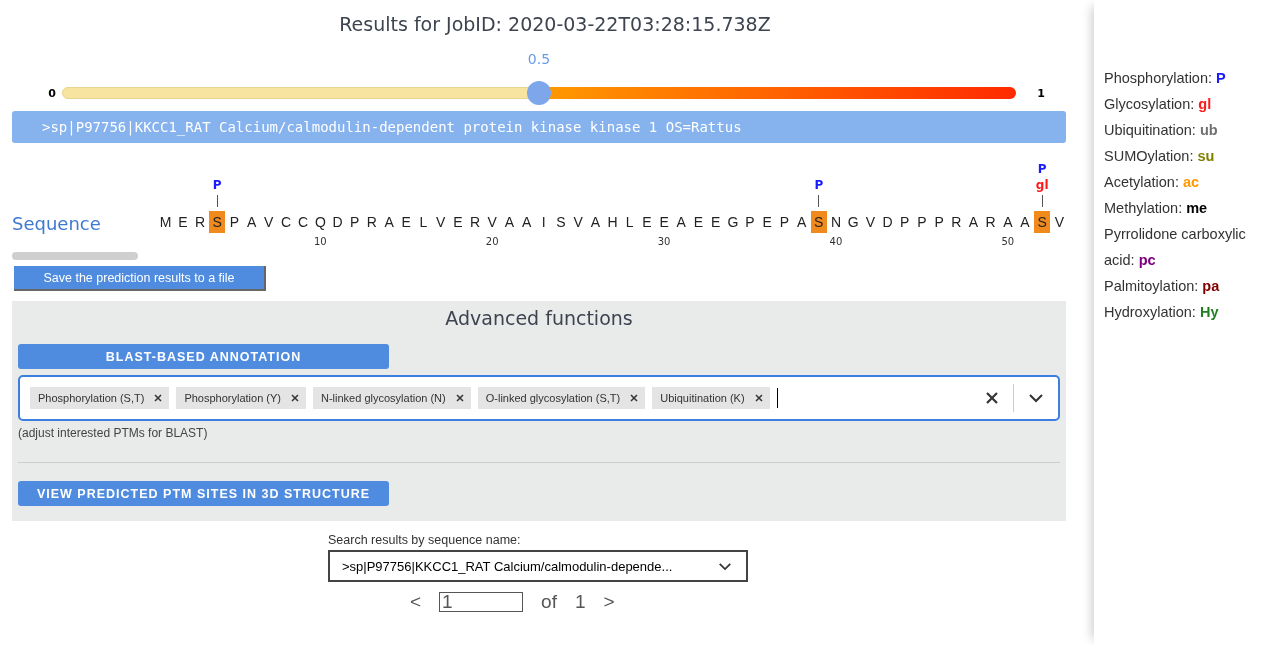 The height and width of the screenshot is (645, 1285). Describe the element at coordinates (1160, 156) in the screenshot. I see `legend-item: SUMOylation: su` at that location.